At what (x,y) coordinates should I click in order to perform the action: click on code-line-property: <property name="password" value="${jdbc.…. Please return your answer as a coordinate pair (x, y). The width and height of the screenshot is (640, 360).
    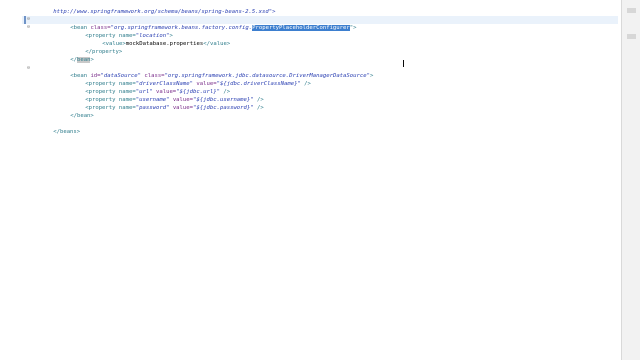
    Looking at the image, I should click on (164, 103).